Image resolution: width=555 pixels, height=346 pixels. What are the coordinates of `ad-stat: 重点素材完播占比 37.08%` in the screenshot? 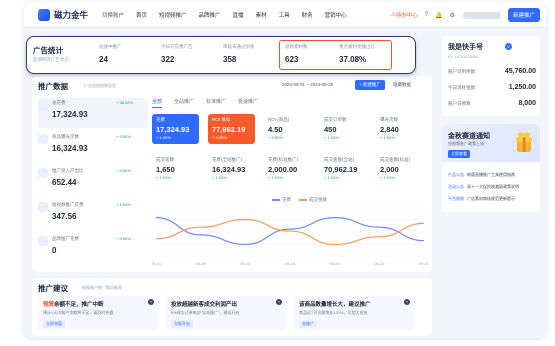 It's located at (357, 54).